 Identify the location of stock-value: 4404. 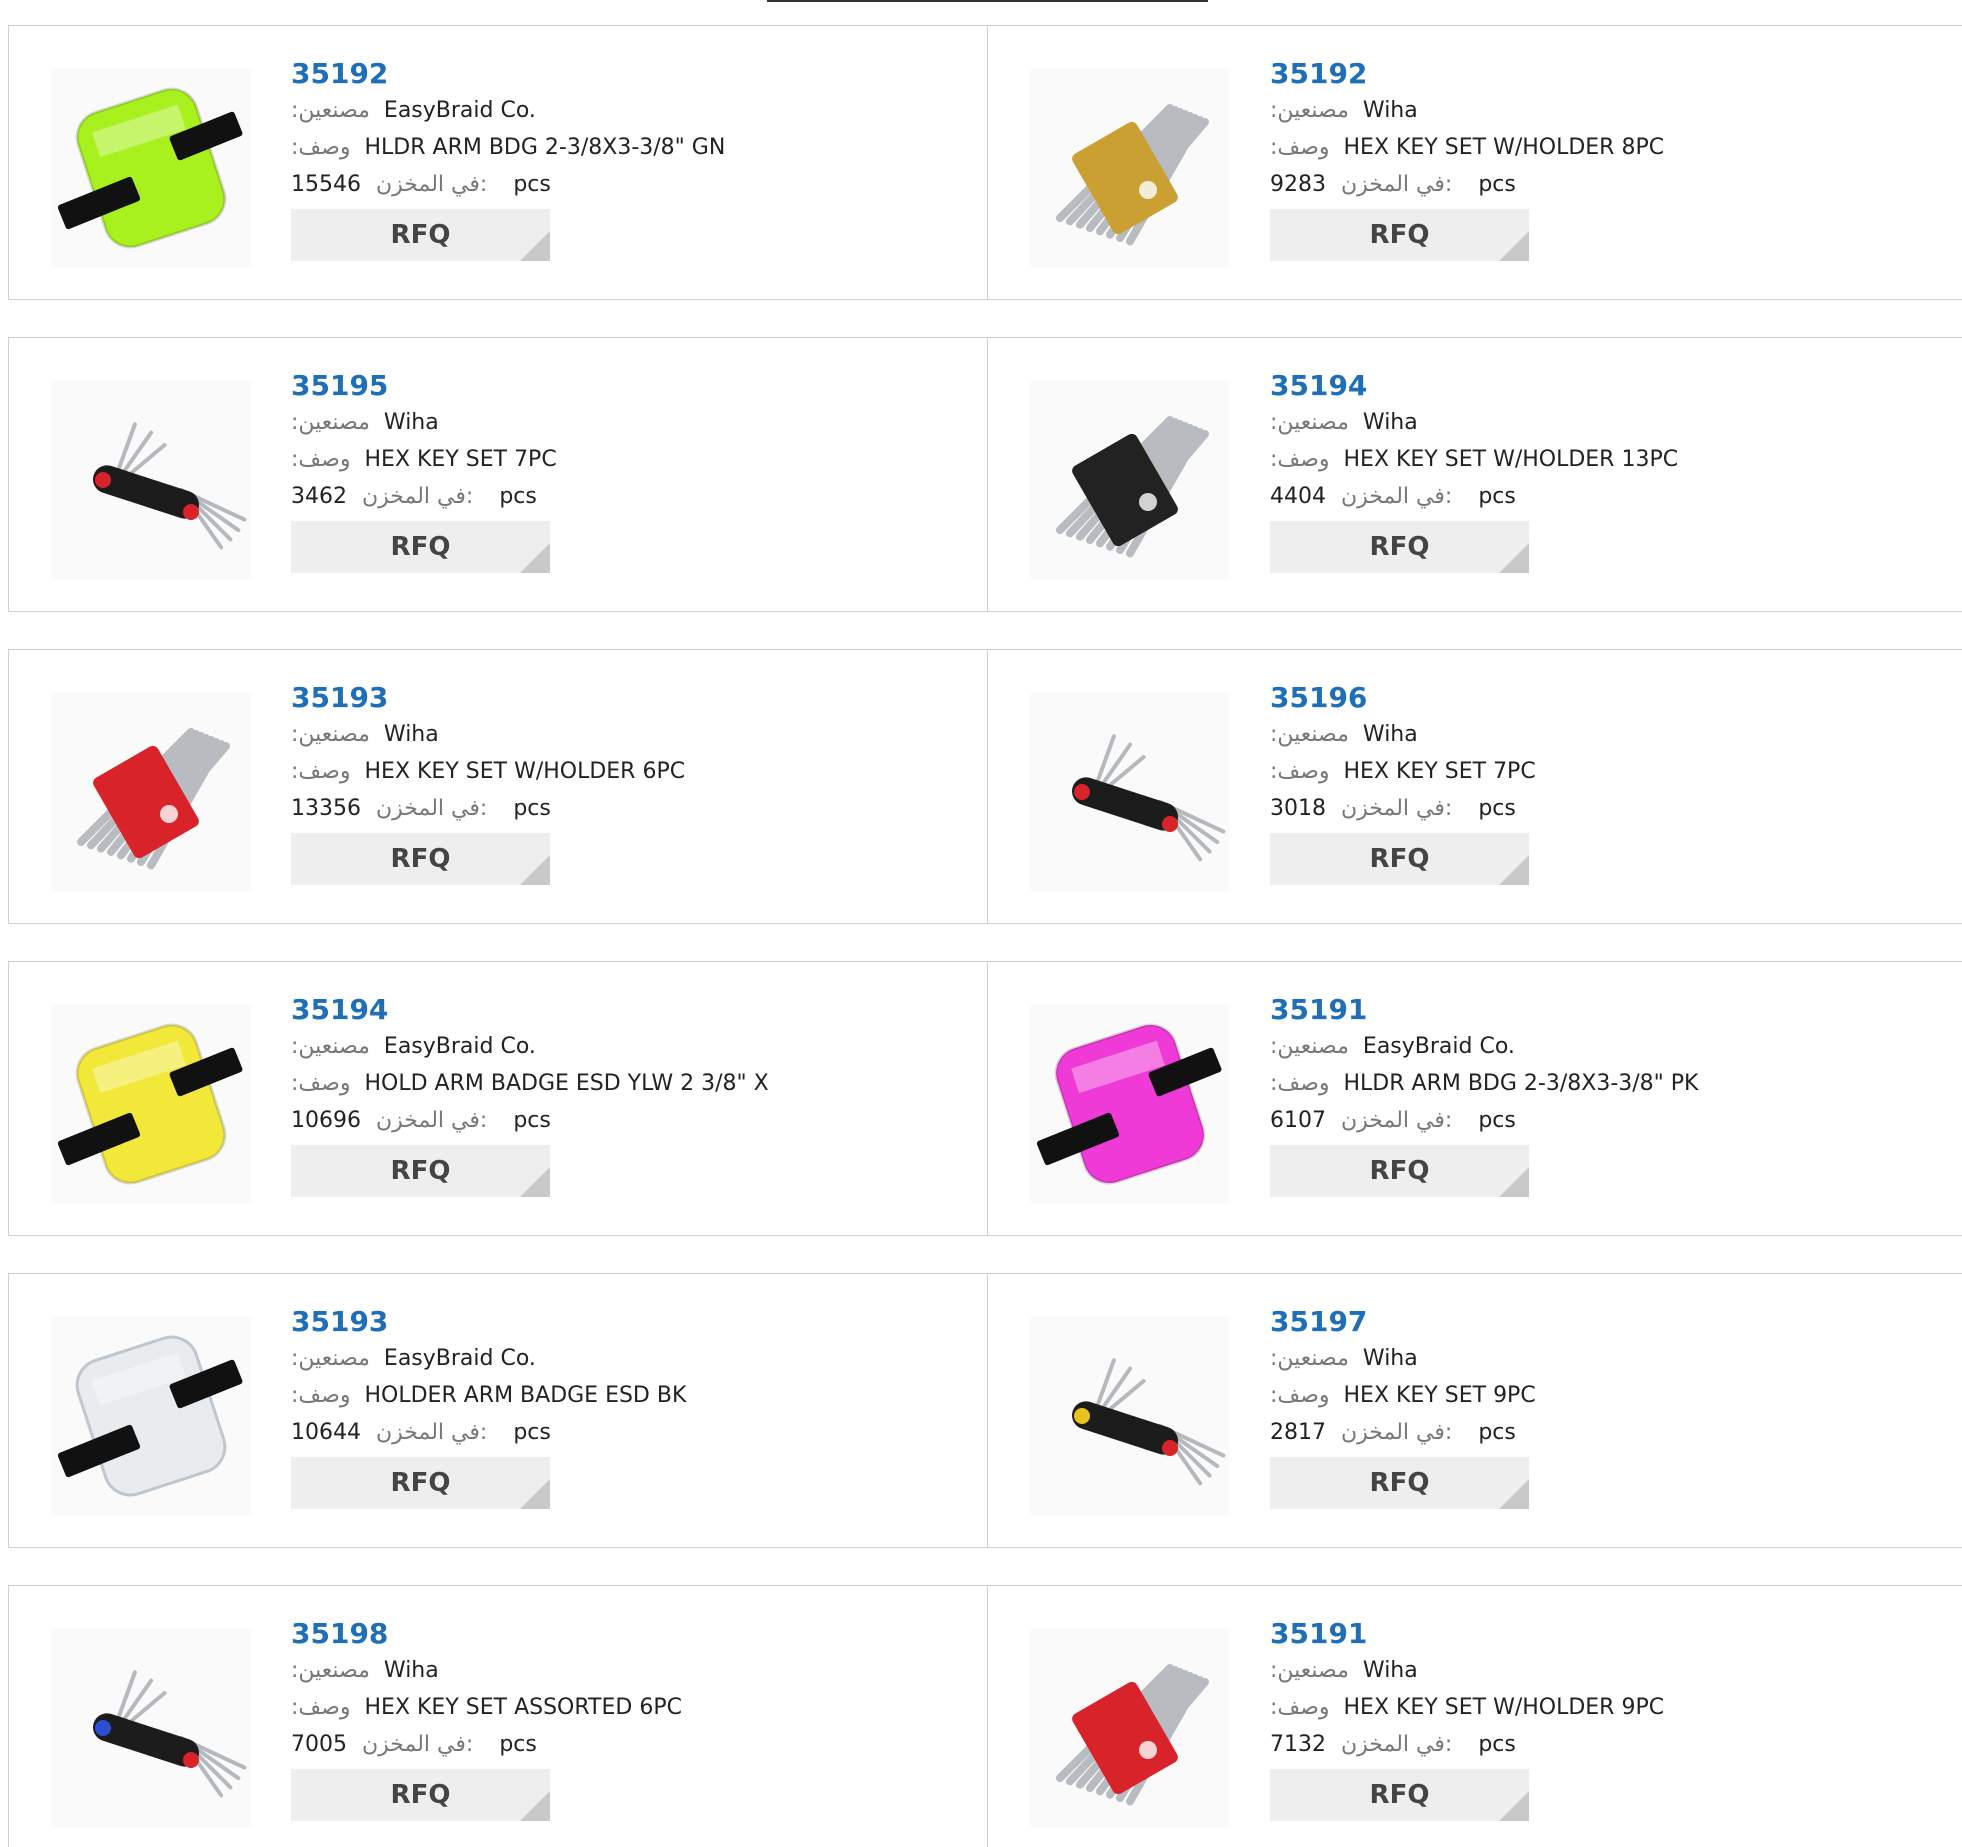
(1298, 496).